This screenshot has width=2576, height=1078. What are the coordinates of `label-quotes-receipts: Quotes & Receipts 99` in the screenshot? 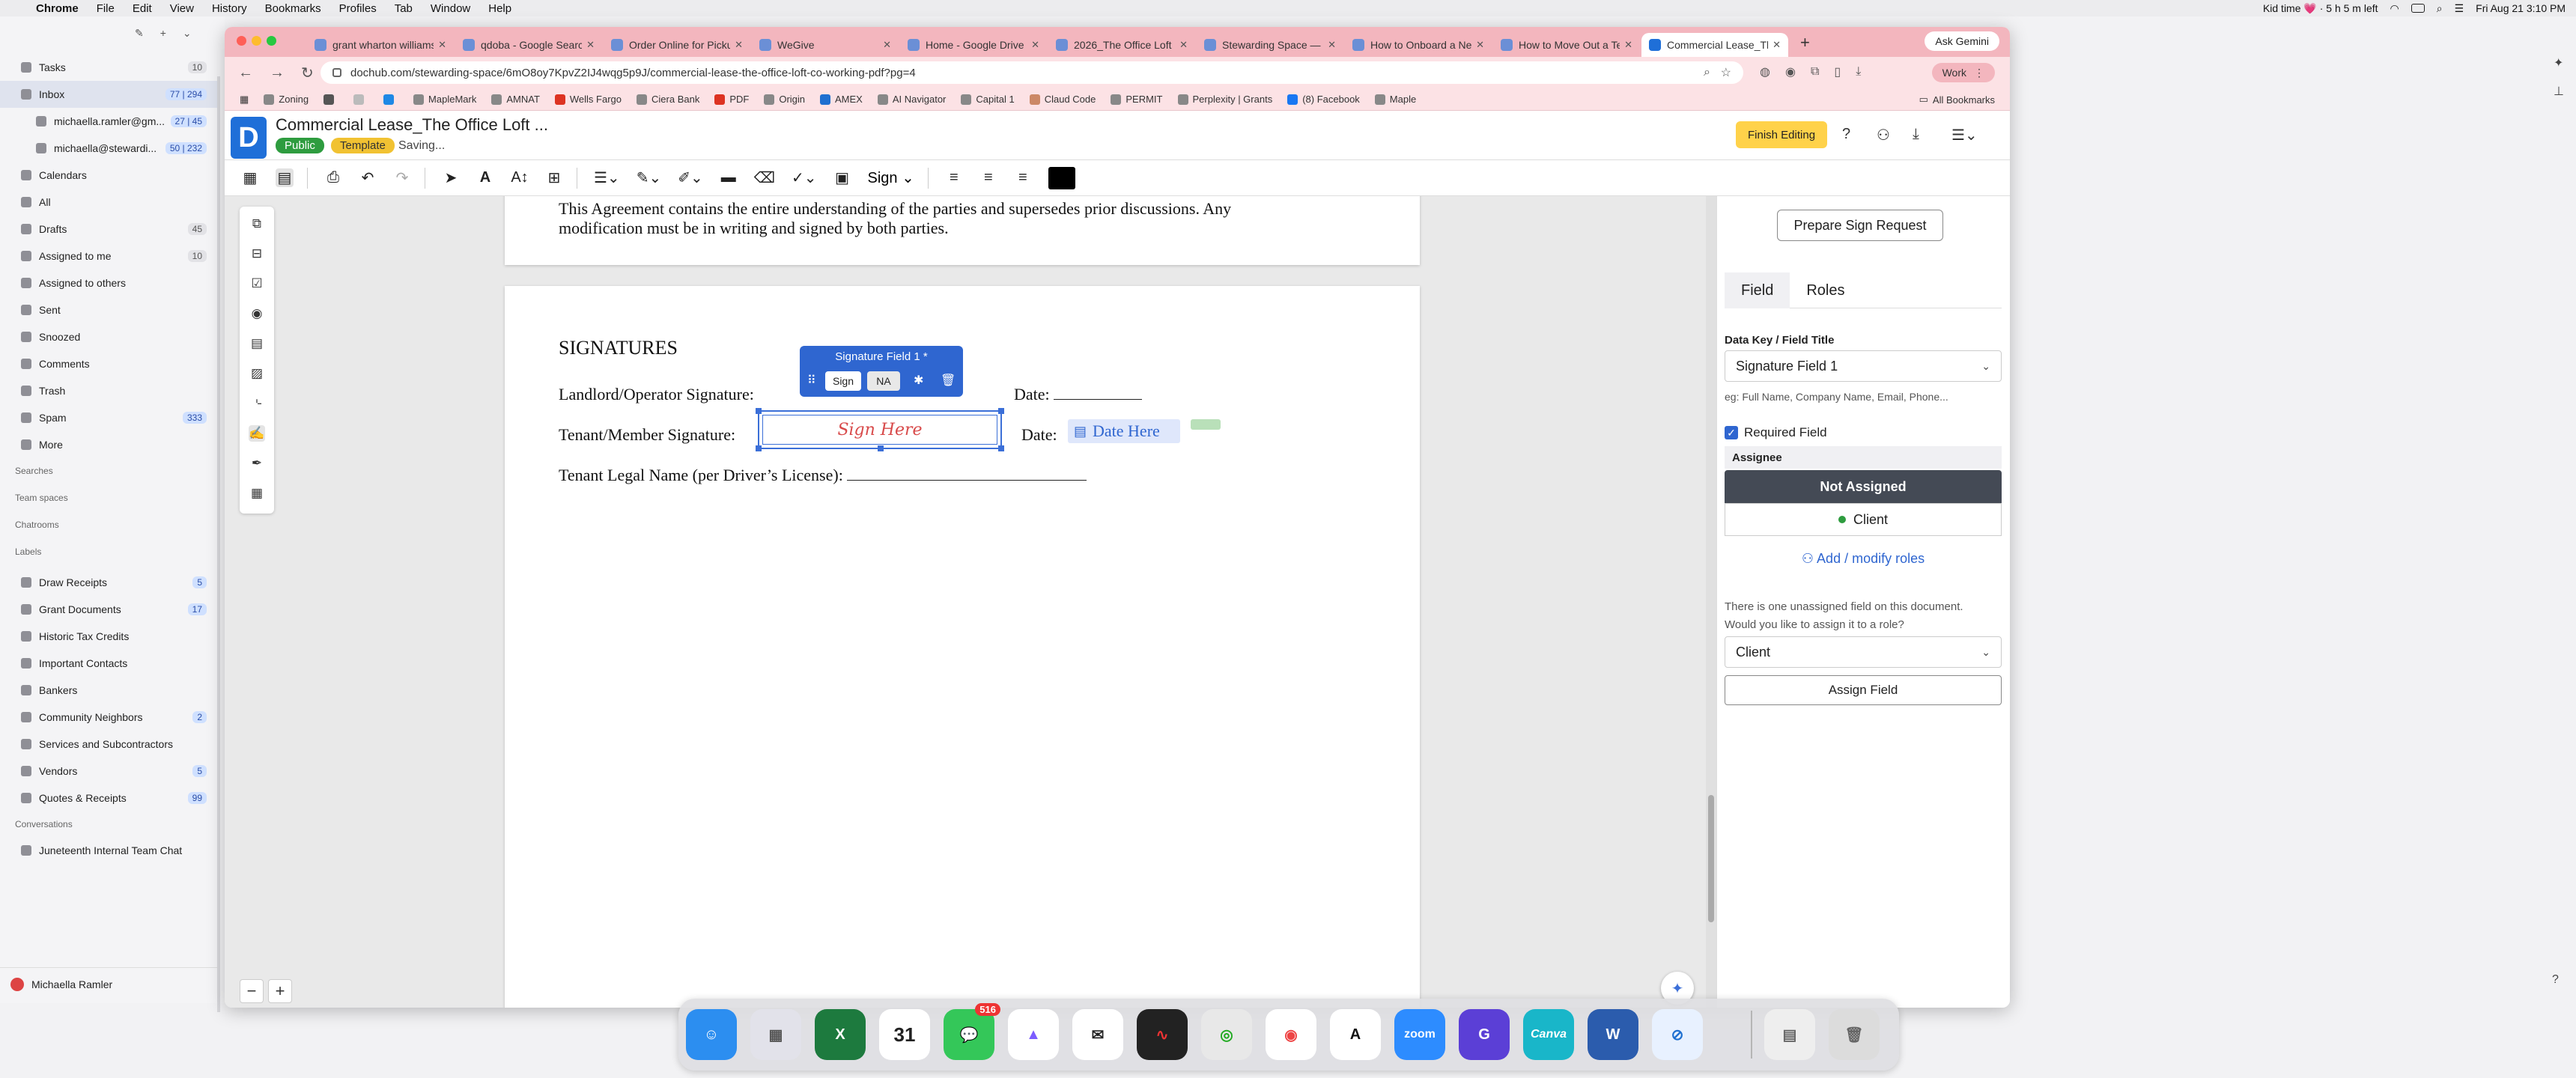 It's located at (108, 798).